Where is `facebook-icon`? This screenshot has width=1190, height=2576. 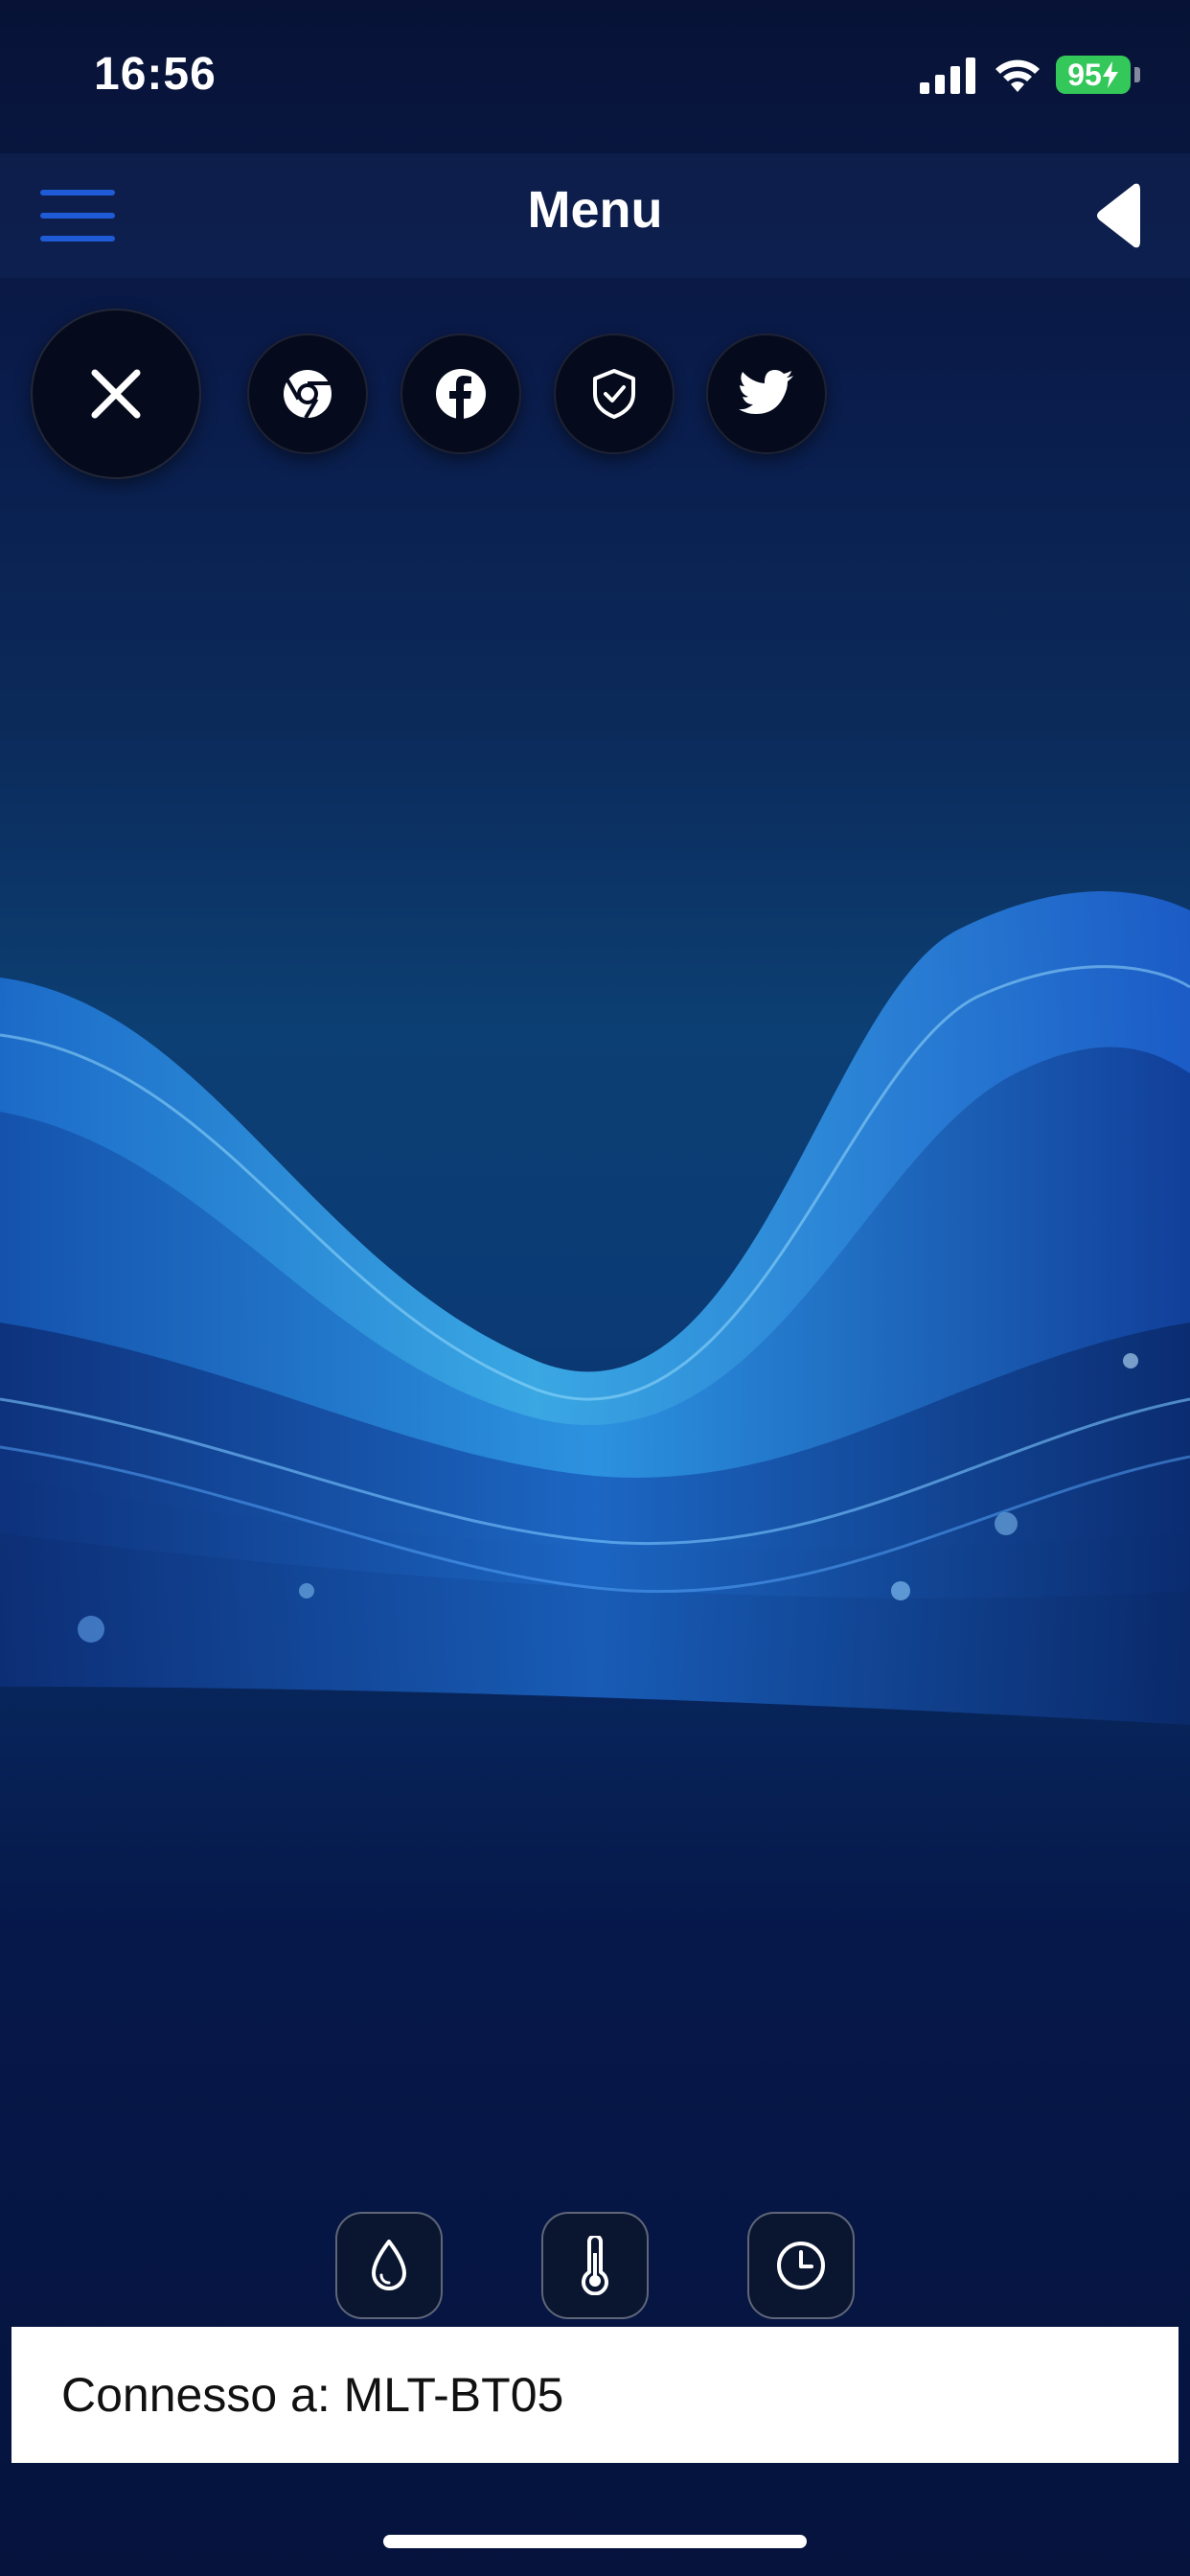 facebook-icon is located at coordinates (461, 394).